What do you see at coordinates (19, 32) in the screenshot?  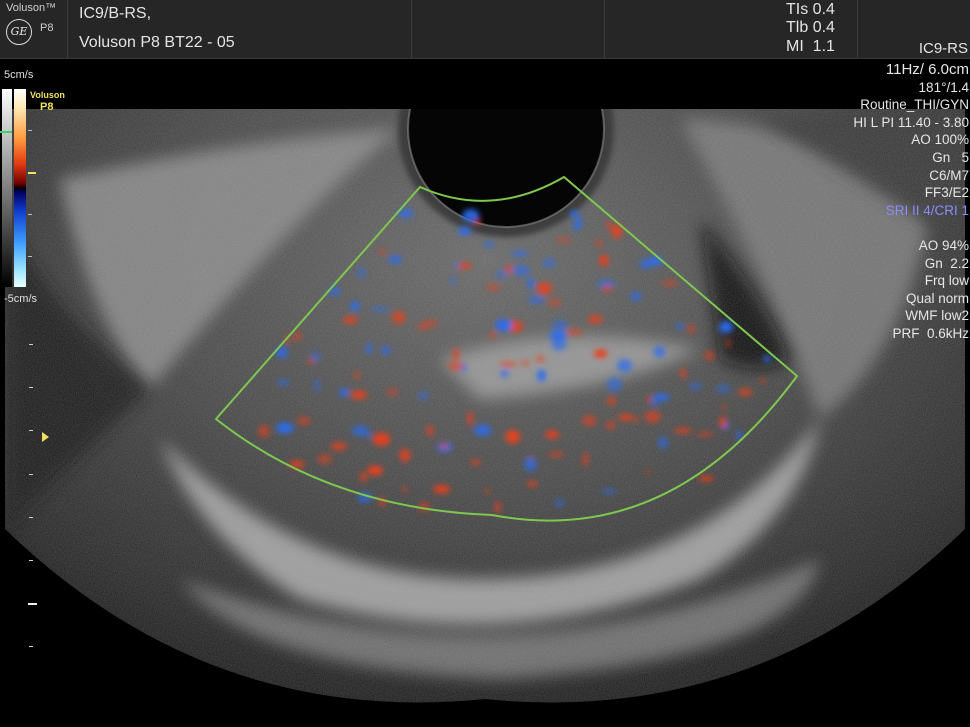 I see `ge-logo-icon: GE` at bounding box center [19, 32].